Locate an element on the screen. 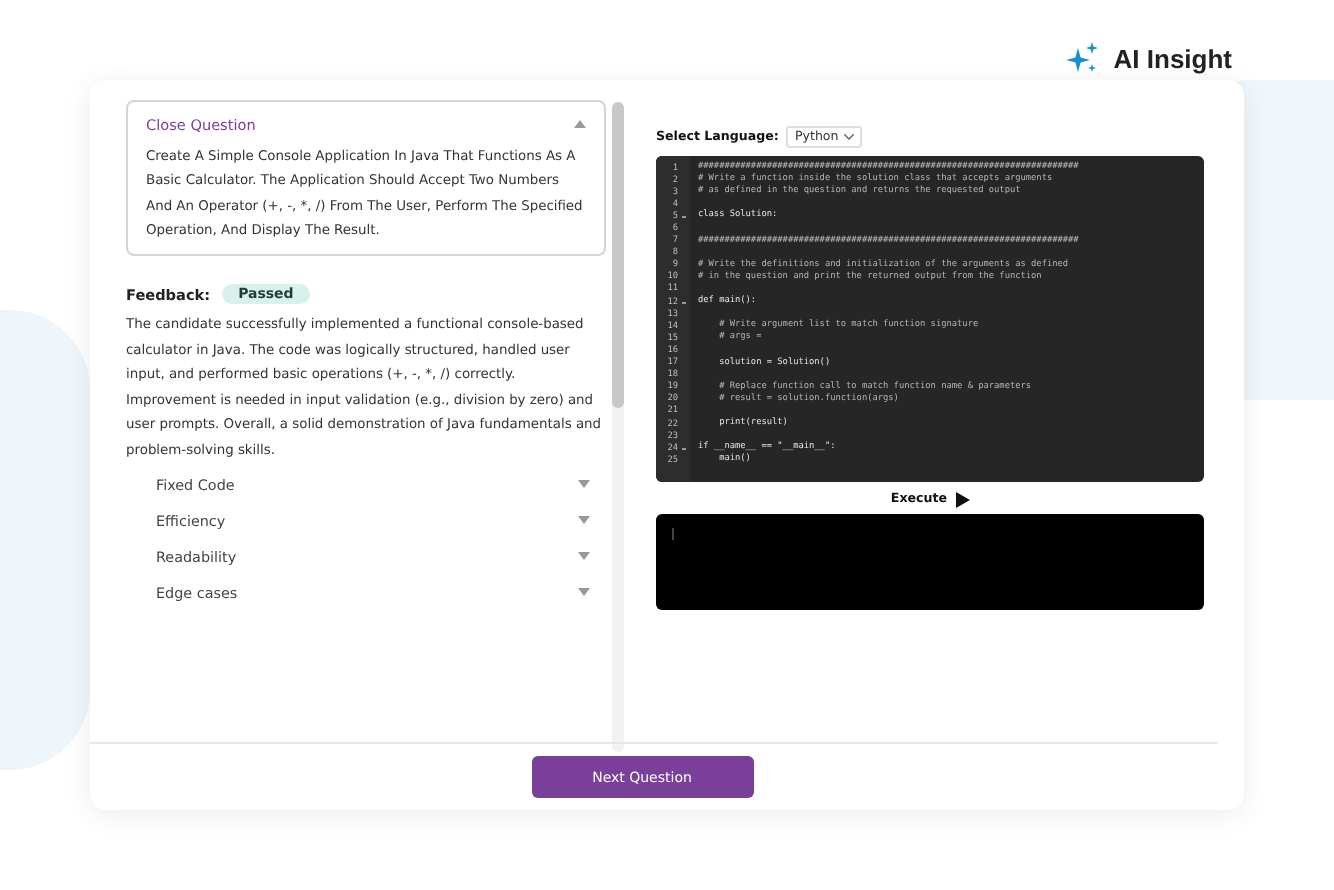 This screenshot has height=890, width=1334. chevron-icon is located at coordinates (849, 136).